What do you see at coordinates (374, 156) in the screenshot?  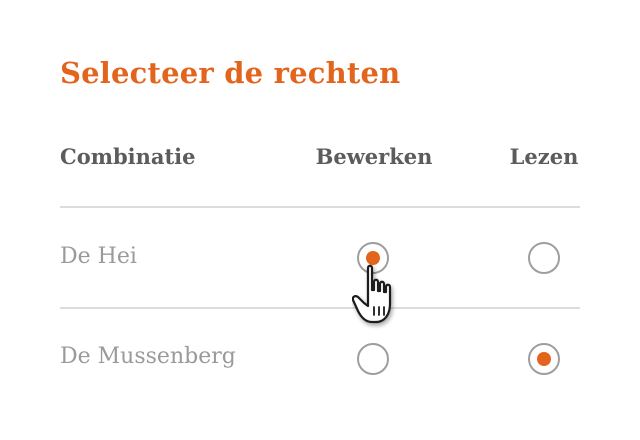 I see `column-header-bewerken: Bewerken` at bounding box center [374, 156].